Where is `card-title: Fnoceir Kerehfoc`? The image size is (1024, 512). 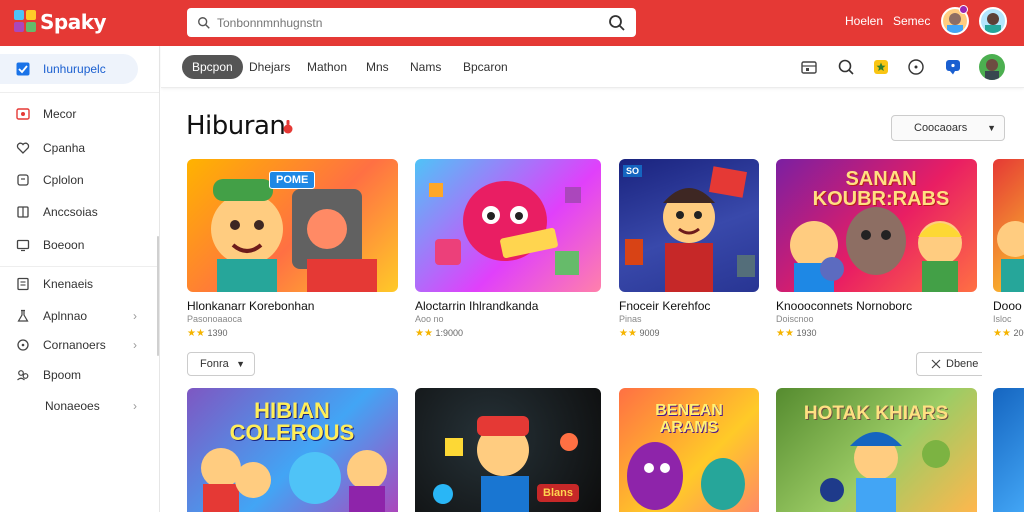 card-title: Fnoceir Kerehfoc is located at coordinates (665, 306).